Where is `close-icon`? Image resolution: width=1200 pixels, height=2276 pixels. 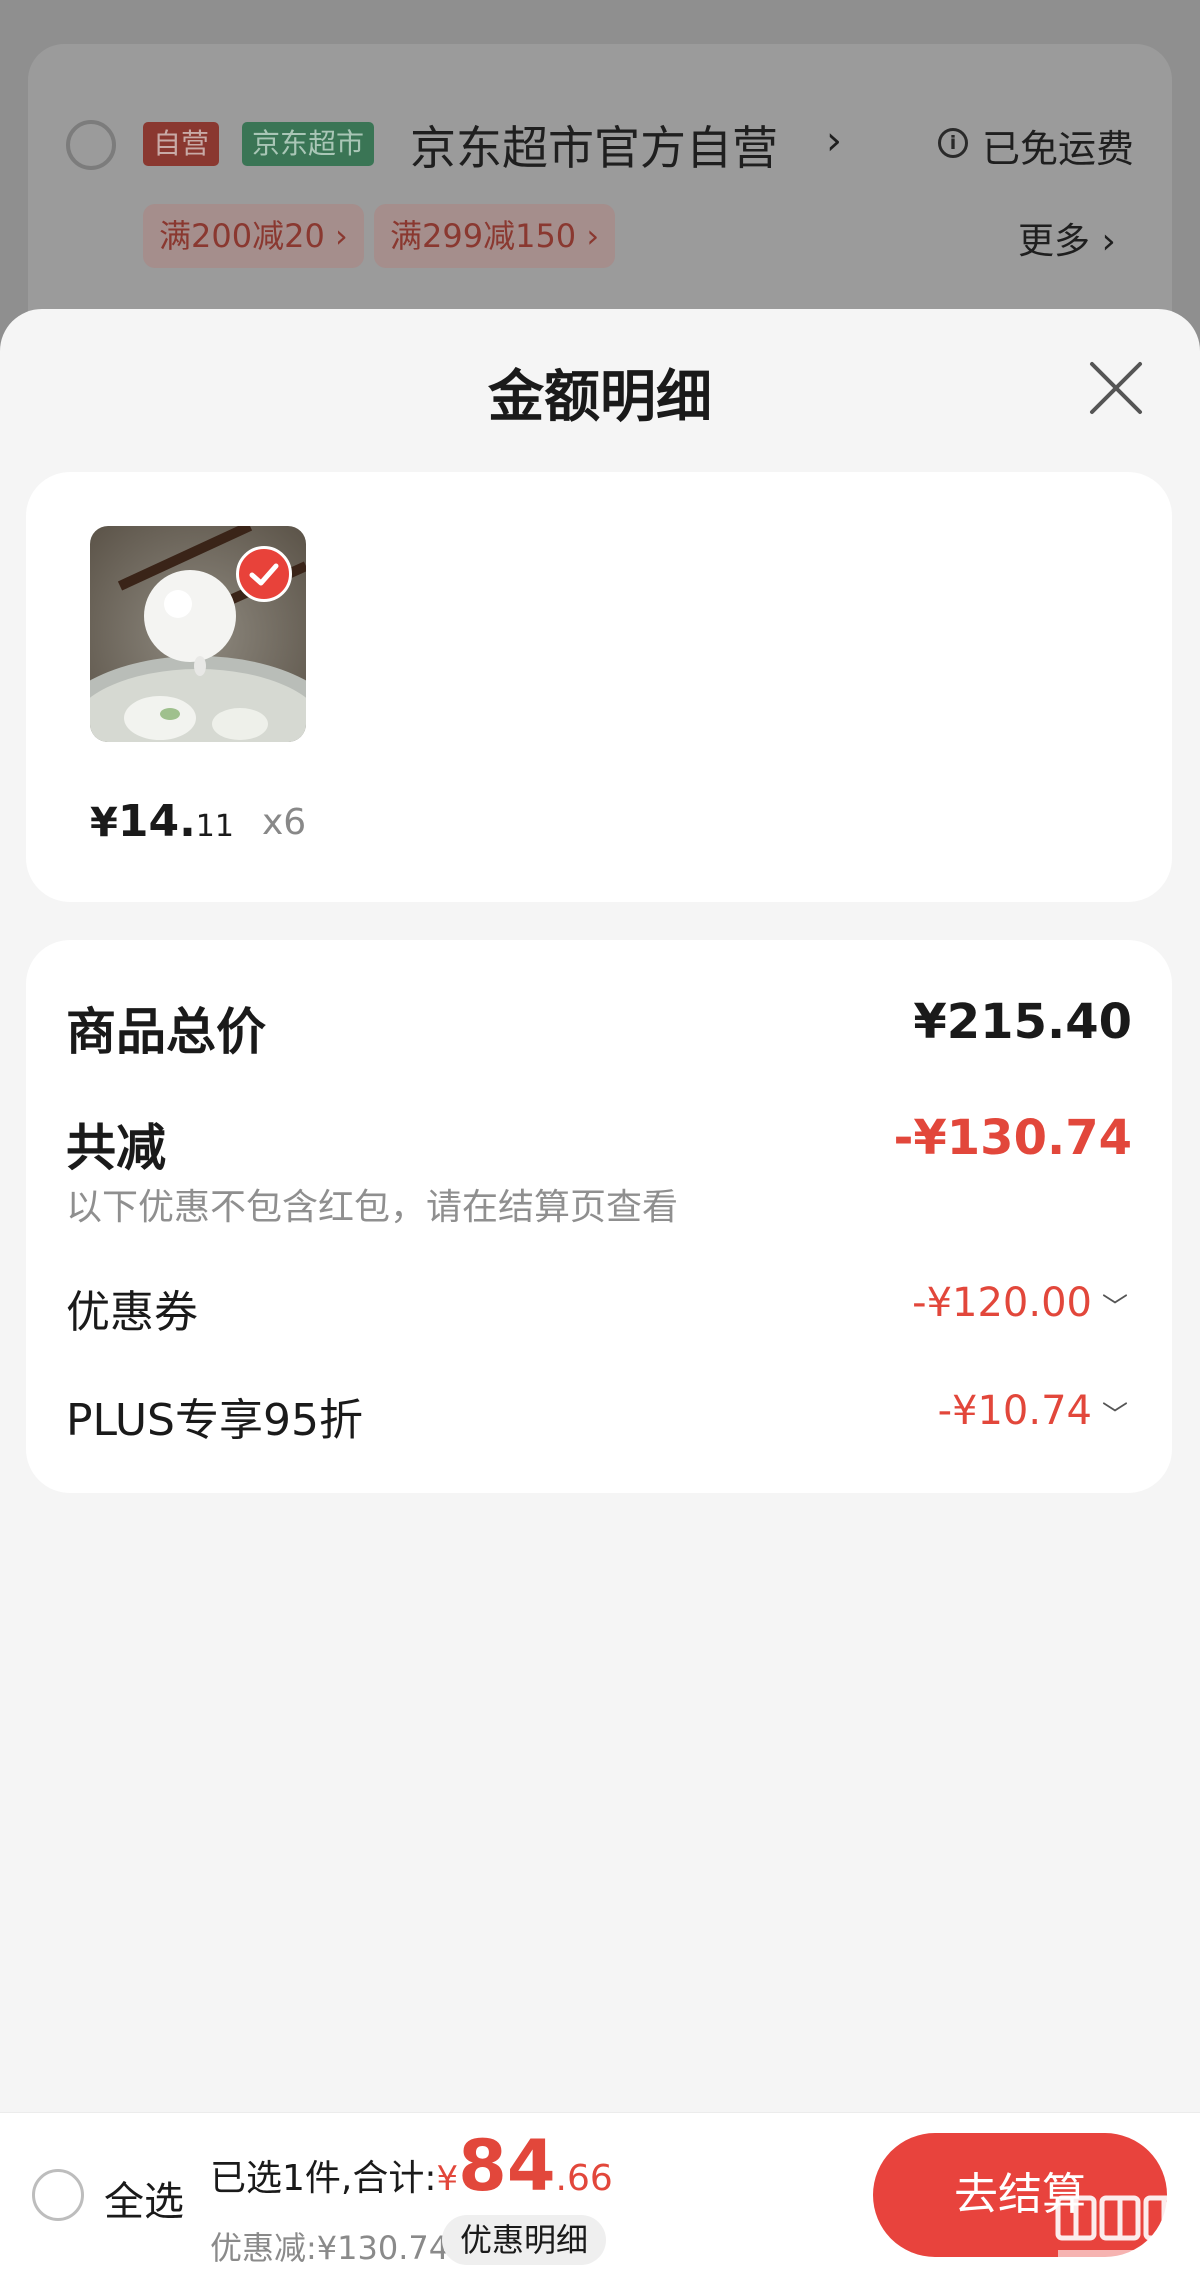 close-icon is located at coordinates (1116, 388).